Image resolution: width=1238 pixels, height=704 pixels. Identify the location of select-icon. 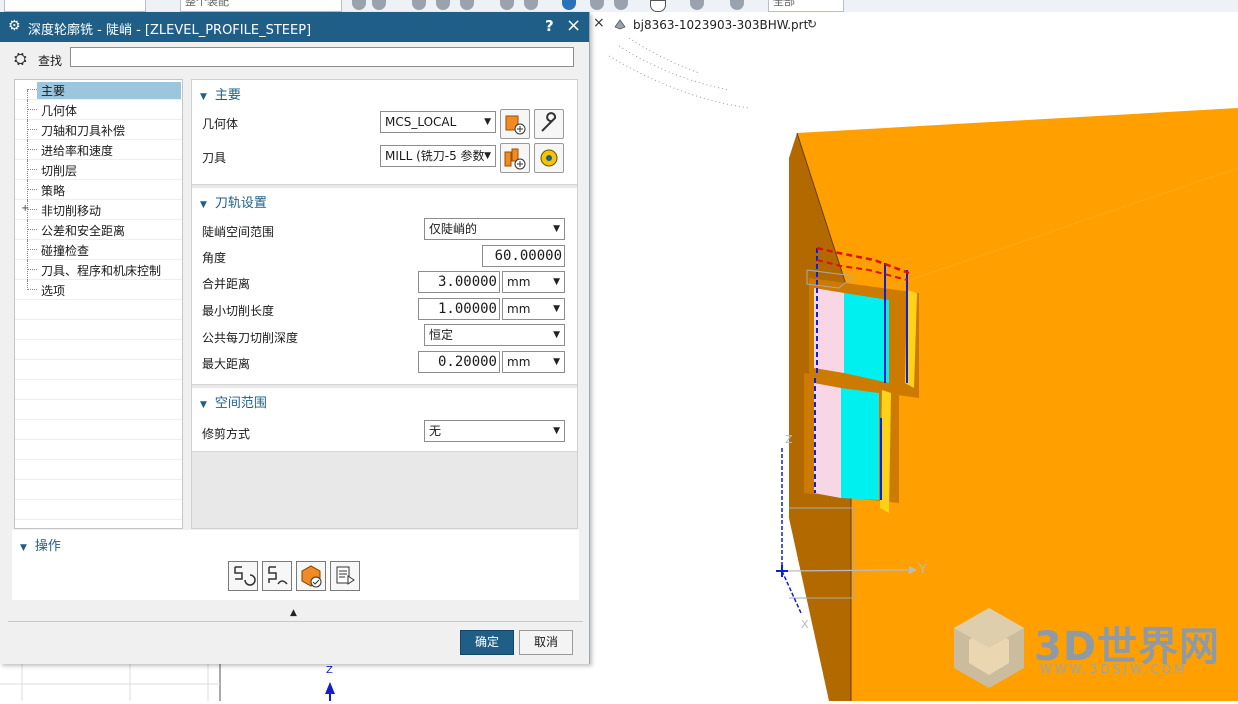
(379, 5).